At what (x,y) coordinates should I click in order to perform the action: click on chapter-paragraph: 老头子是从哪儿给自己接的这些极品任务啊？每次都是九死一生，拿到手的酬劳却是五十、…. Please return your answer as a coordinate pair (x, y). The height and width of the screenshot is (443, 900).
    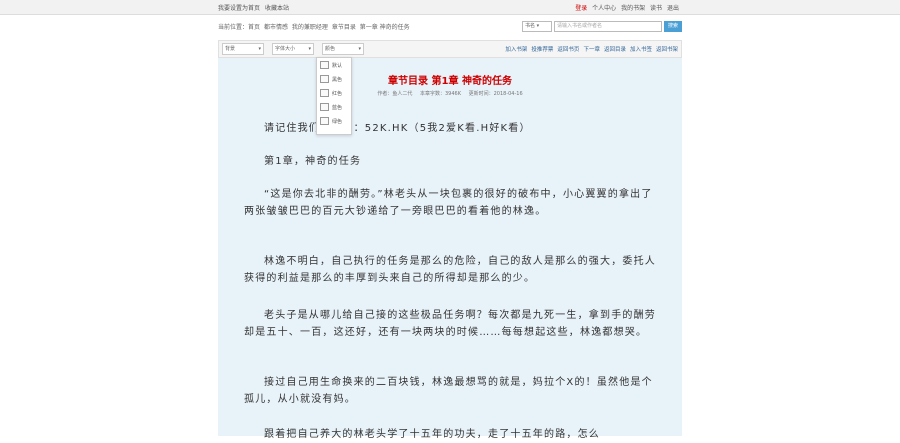
    Looking at the image, I should click on (450, 324).